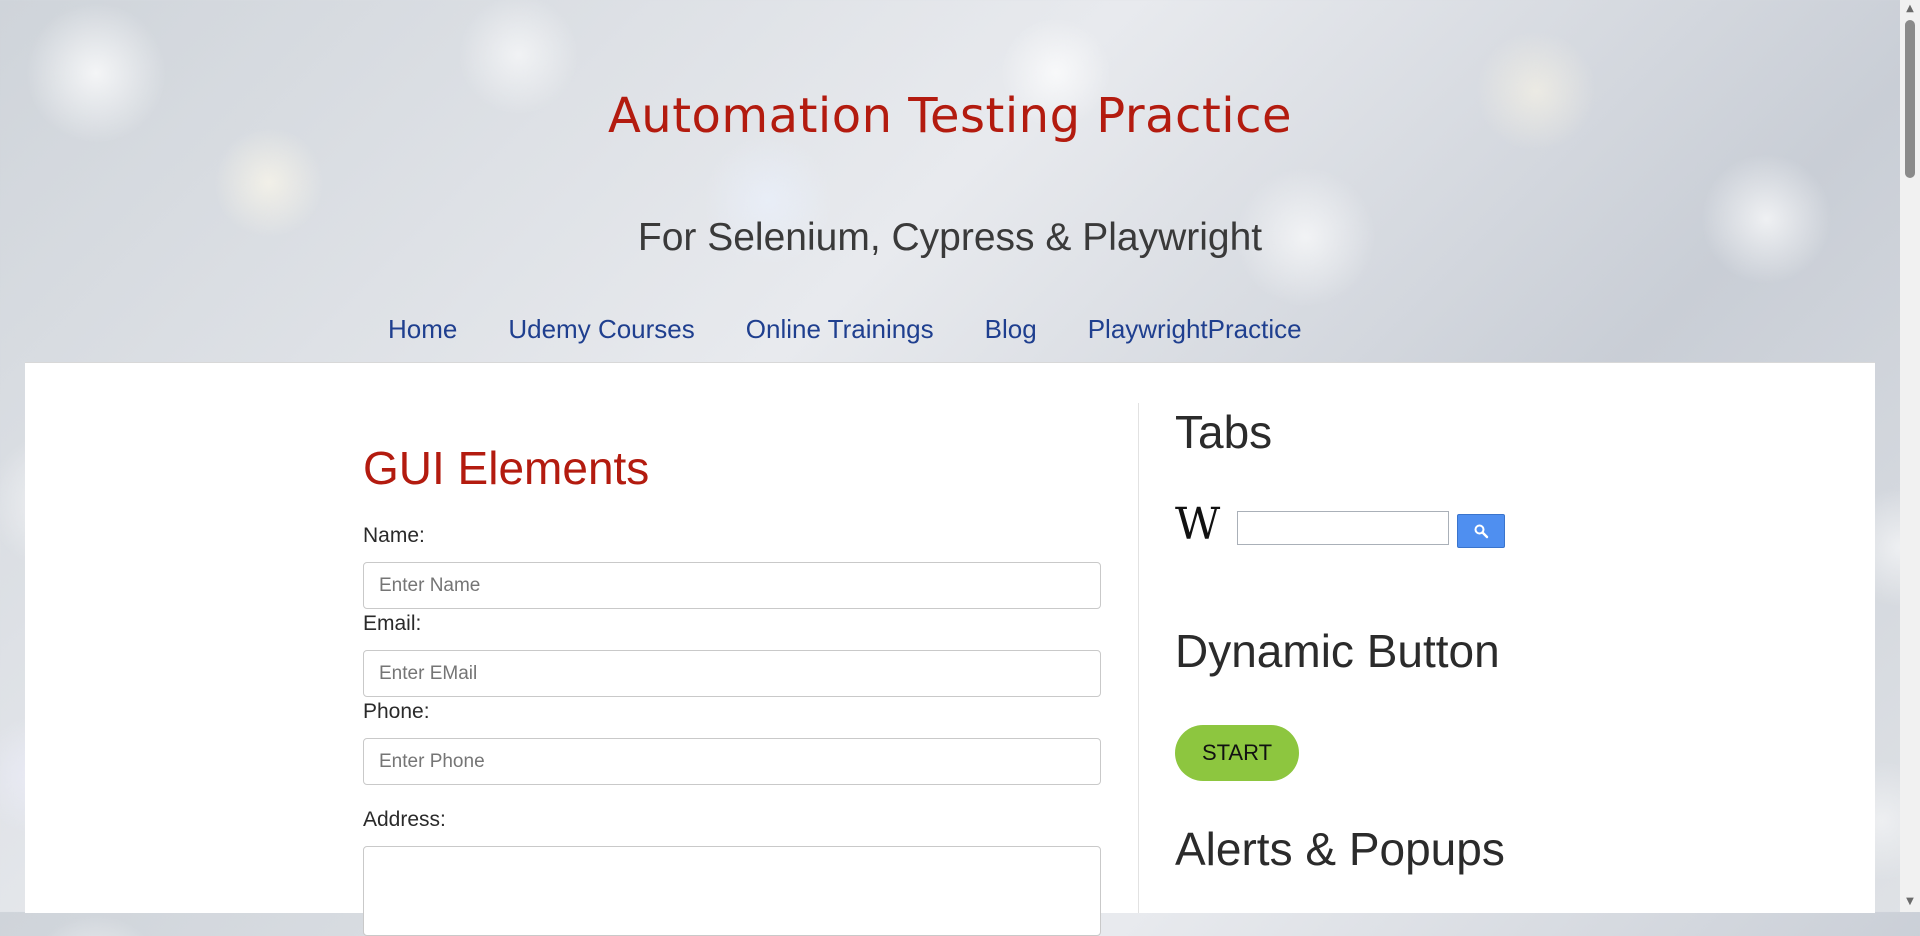 The image size is (1920, 936). What do you see at coordinates (506, 468) in the screenshot?
I see `gui-elements-title: GUI Elements` at bounding box center [506, 468].